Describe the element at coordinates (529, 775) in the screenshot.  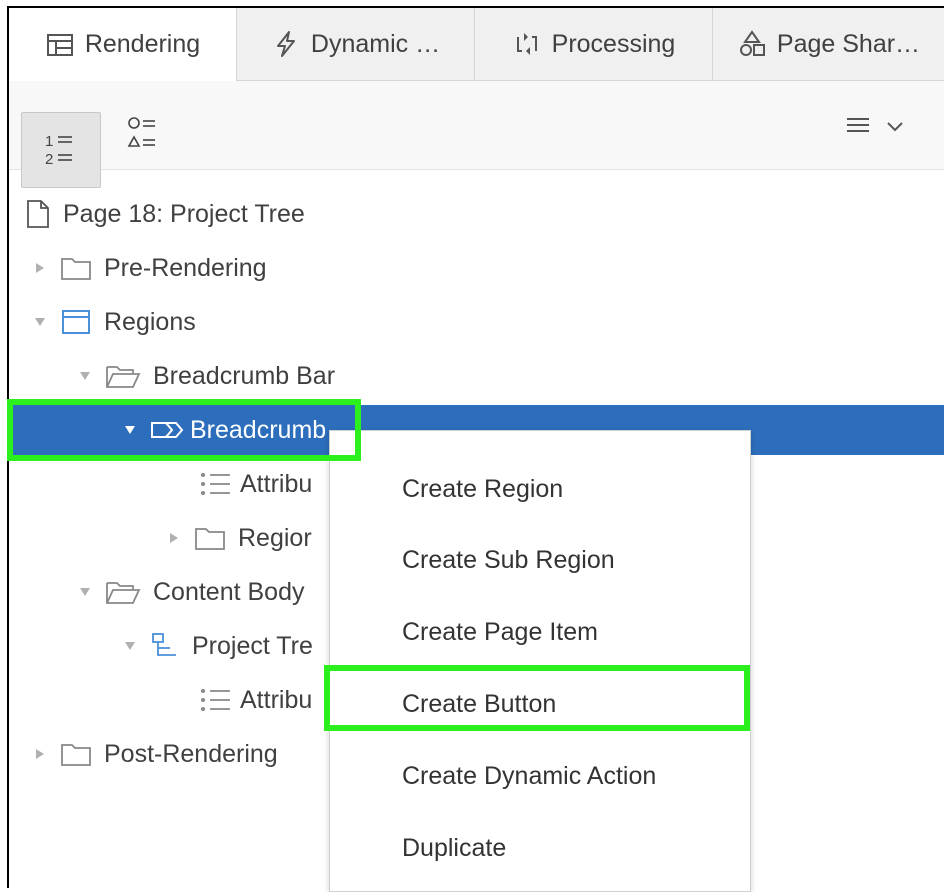
I see `menu-item-label: Create Dynamic Action` at that location.